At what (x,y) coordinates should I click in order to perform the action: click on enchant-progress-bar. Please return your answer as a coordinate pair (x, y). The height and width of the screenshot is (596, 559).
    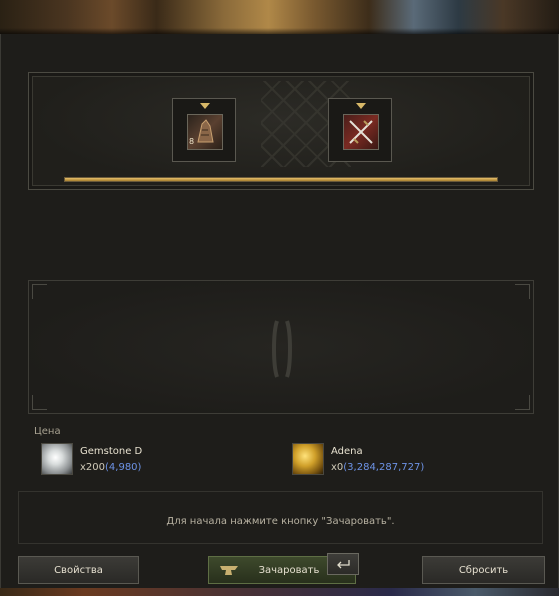
    Looking at the image, I should click on (281, 179).